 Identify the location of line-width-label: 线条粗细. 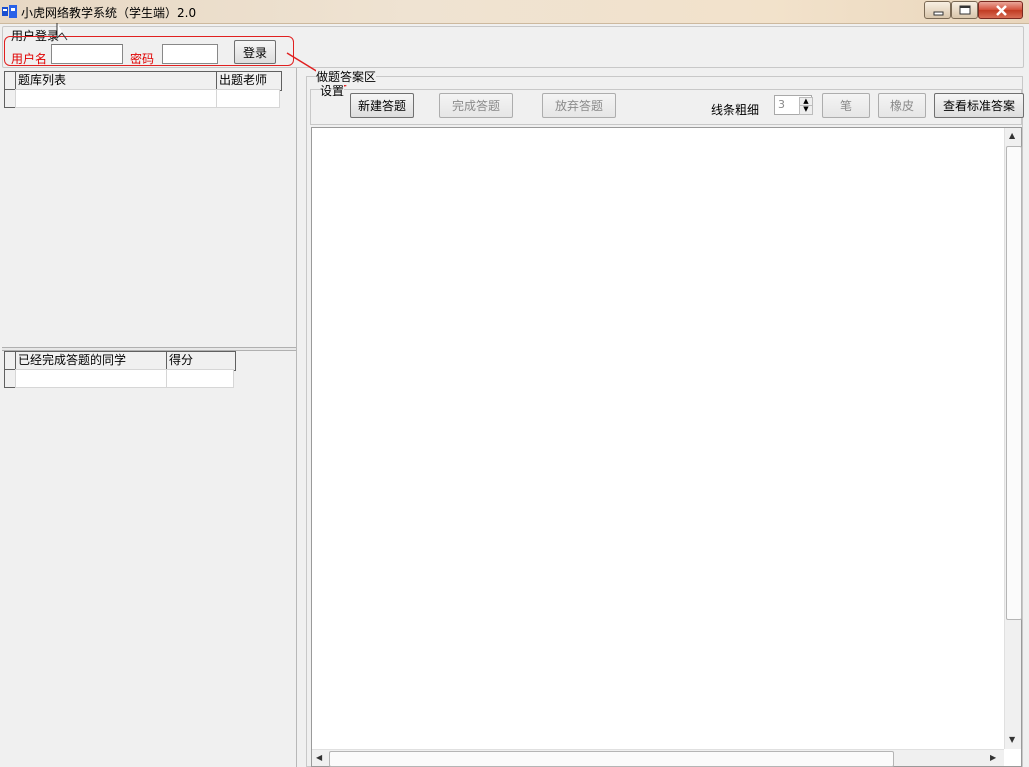
(735, 110).